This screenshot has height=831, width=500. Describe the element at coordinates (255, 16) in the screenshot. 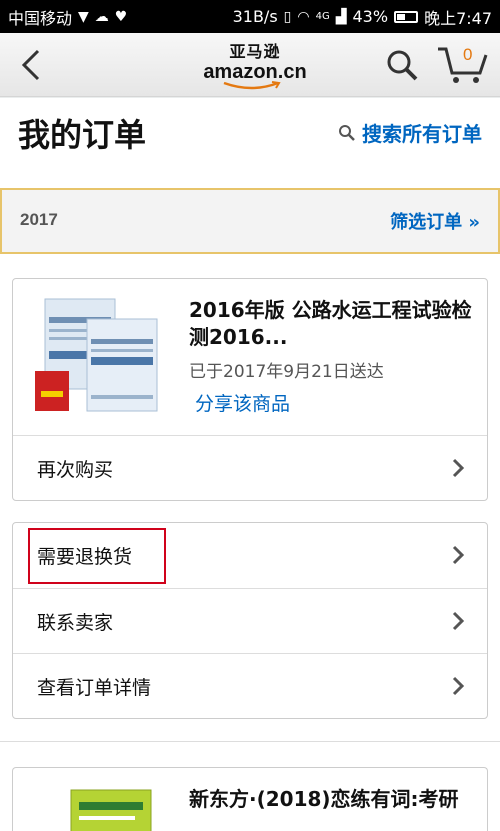

I see `network-speed: 31B/s` at that location.